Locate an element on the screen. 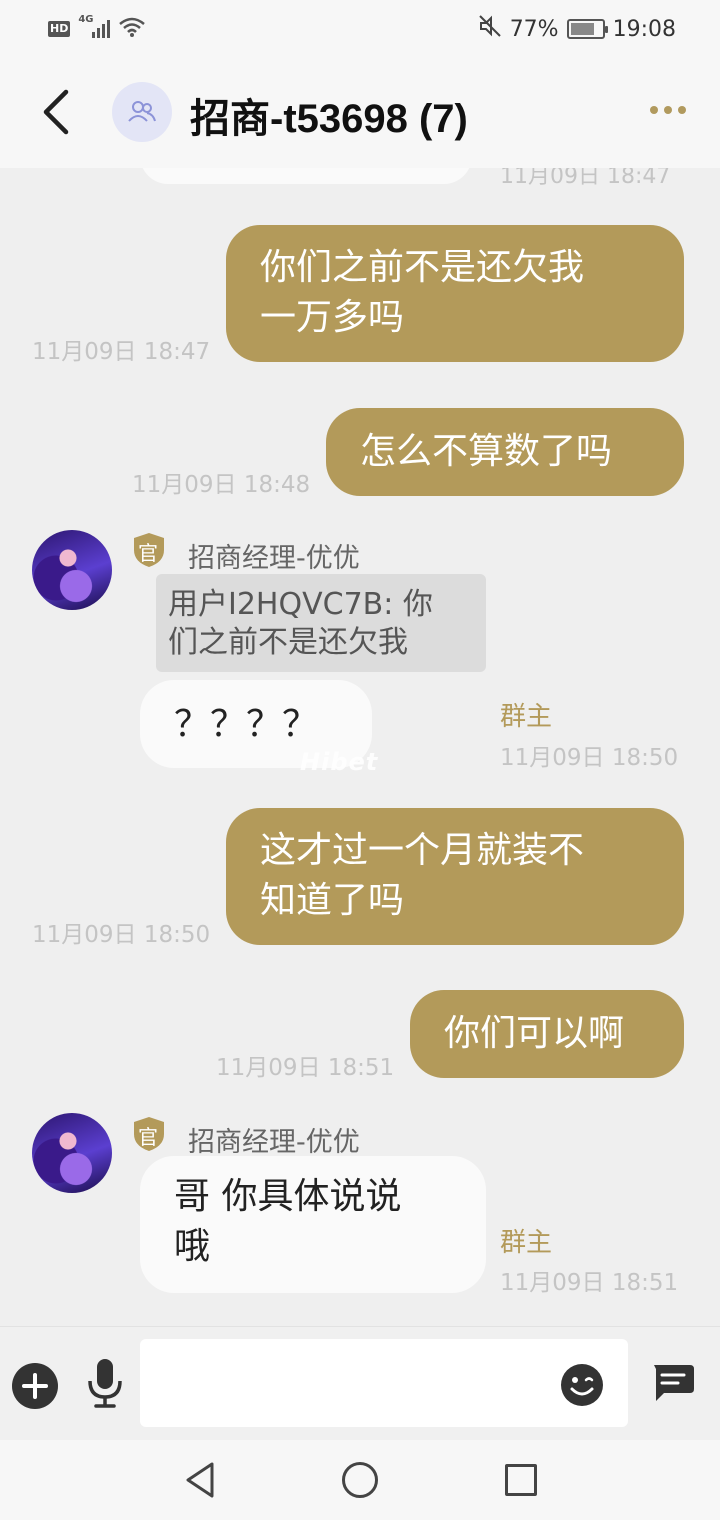 The height and width of the screenshot is (1520, 720). clock: 19:08 is located at coordinates (644, 29).